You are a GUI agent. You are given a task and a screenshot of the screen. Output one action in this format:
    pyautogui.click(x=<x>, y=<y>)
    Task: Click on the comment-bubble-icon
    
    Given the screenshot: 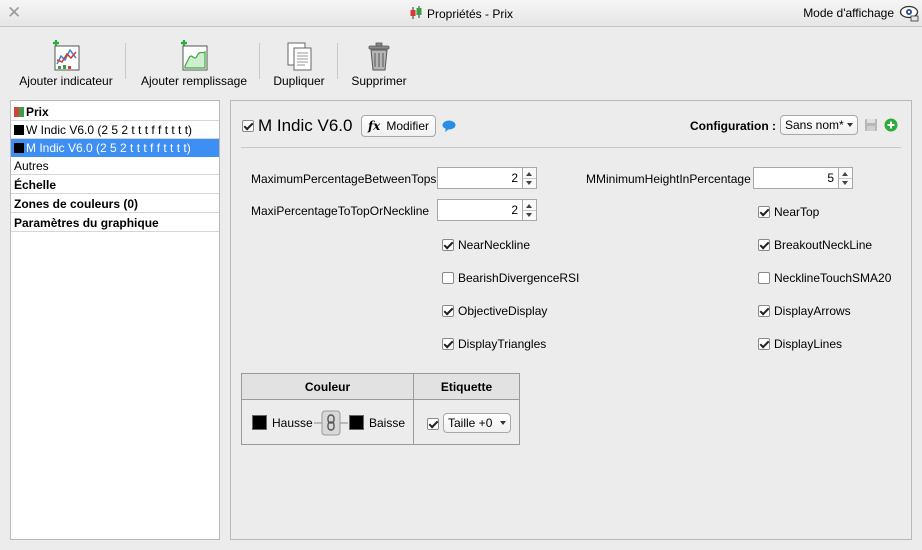 What is the action you would take?
    pyautogui.click(x=449, y=126)
    